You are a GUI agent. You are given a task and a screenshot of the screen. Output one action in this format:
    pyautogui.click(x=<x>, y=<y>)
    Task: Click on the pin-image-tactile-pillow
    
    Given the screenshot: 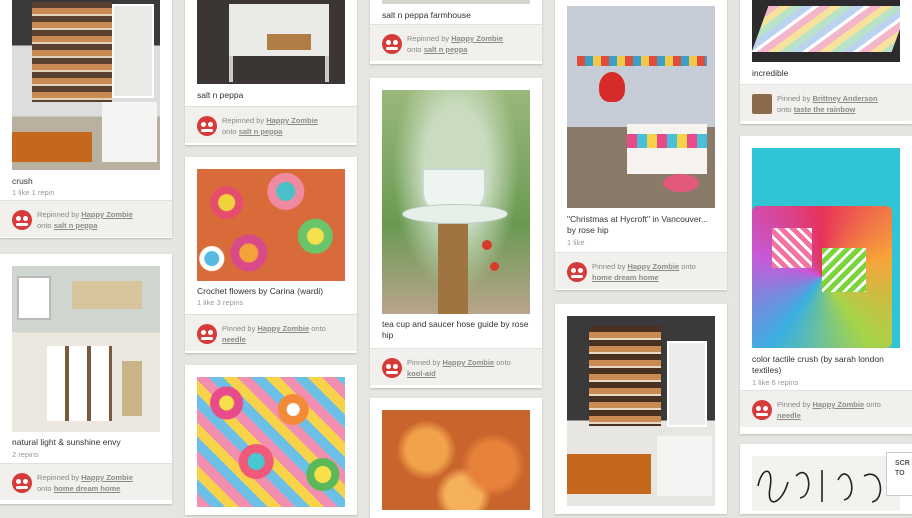 What is the action you would take?
    pyautogui.click(x=826, y=248)
    